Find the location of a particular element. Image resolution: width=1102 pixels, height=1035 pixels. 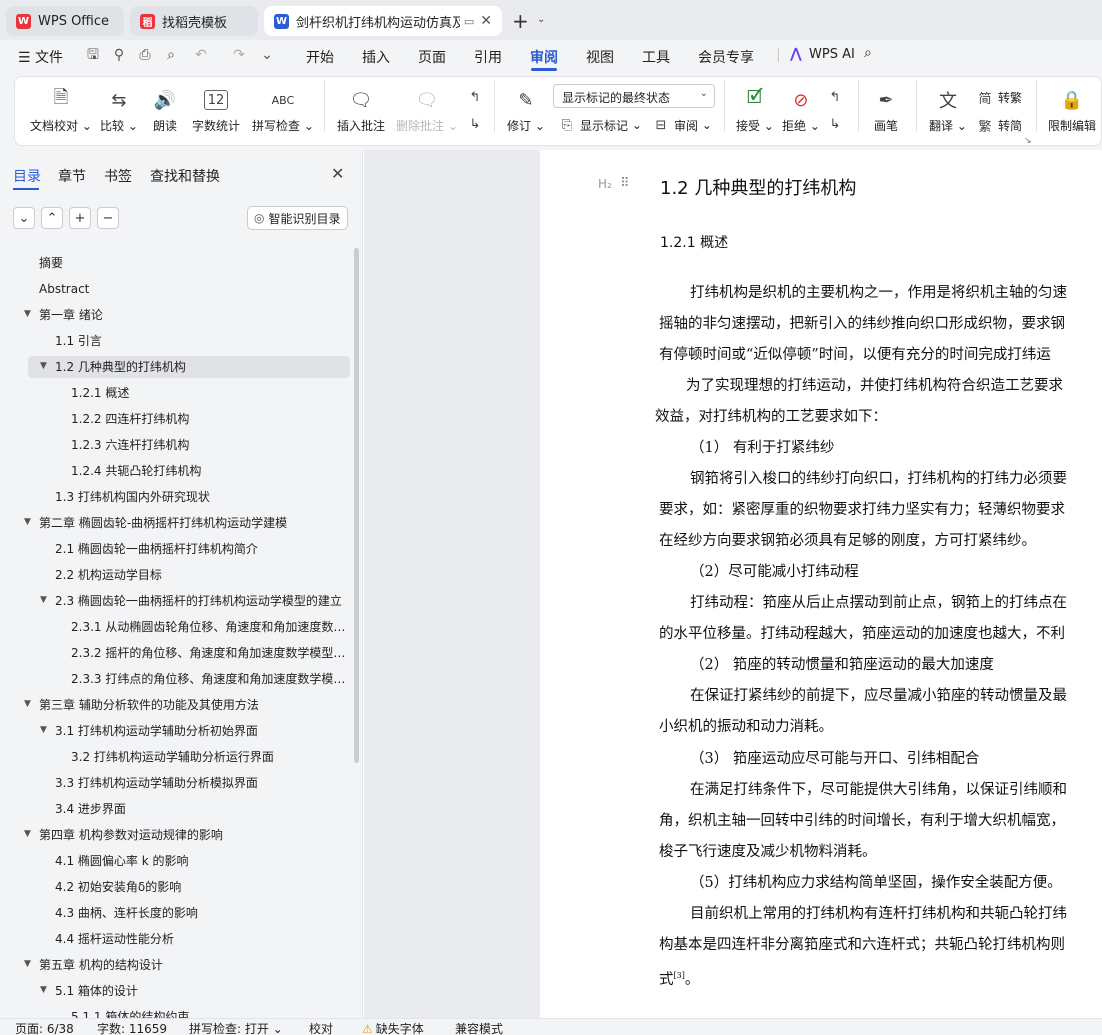

to-traditional-button: 简 转繁 is located at coordinates (999, 97).